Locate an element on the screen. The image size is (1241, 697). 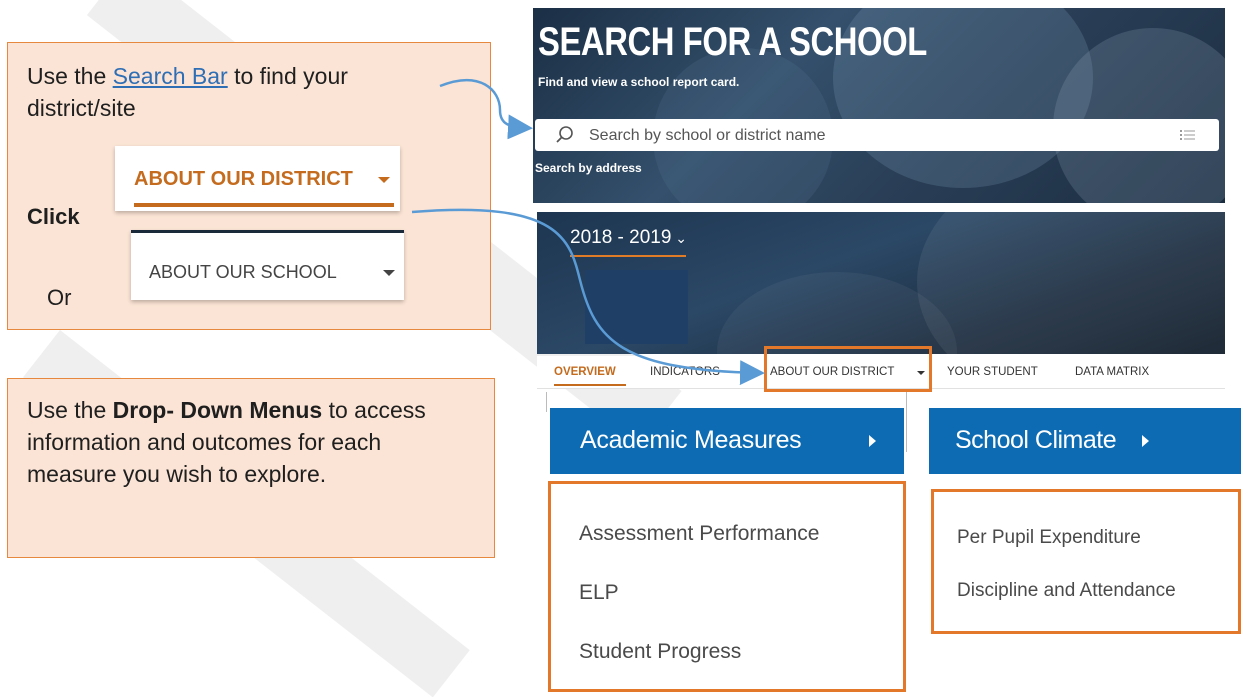
arrow-to-search is located at coordinates (486, 109).